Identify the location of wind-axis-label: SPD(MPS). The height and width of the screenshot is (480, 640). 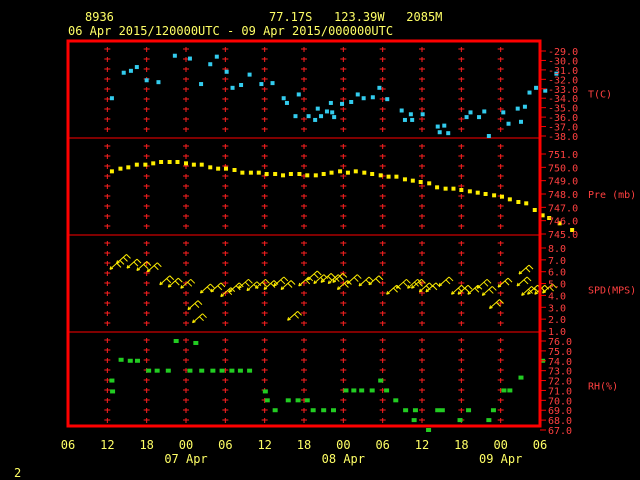
(612, 291).